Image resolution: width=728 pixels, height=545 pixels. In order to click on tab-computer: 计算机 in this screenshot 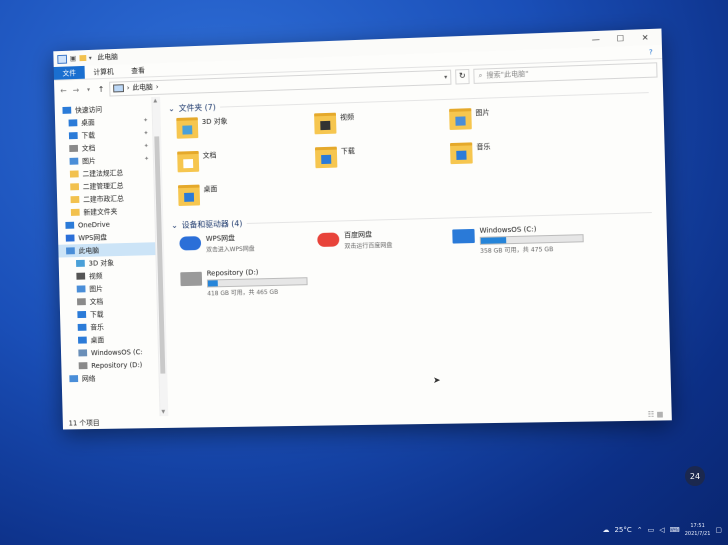, I will do `click(104, 72)`.